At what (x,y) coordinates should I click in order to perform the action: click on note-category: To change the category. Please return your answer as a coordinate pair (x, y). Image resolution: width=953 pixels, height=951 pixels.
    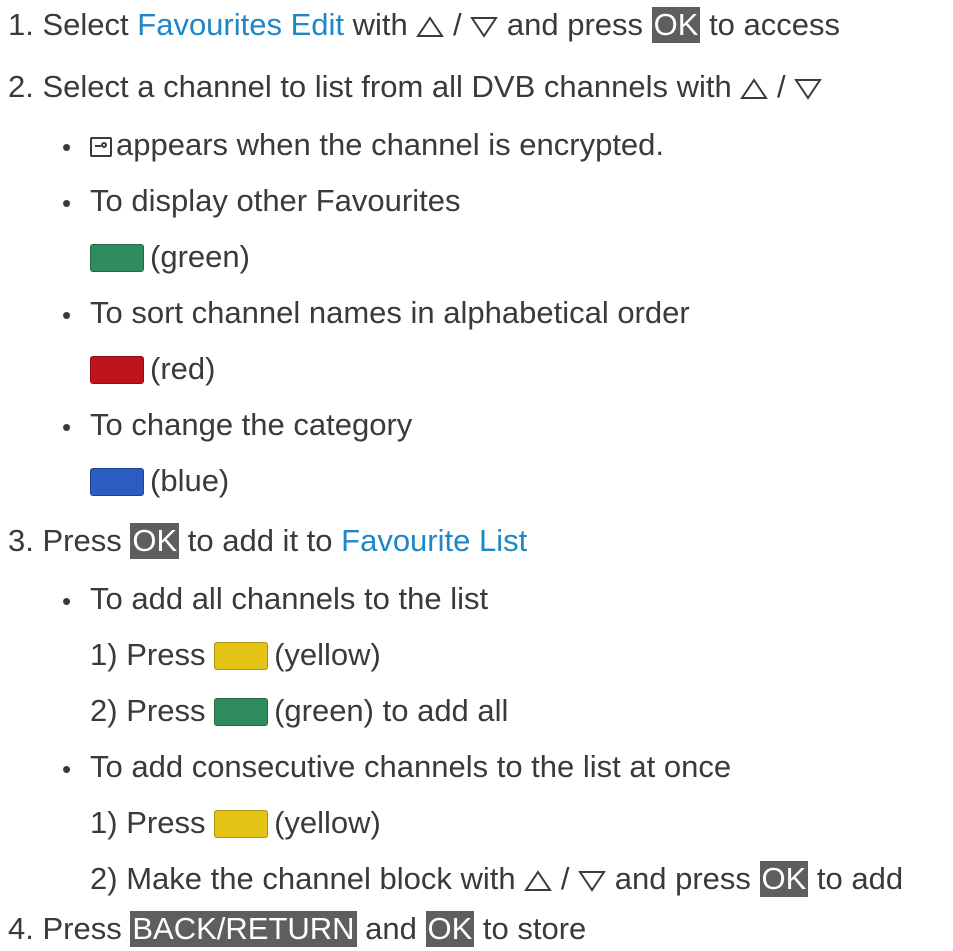
    Looking at the image, I should click on (251, 425).